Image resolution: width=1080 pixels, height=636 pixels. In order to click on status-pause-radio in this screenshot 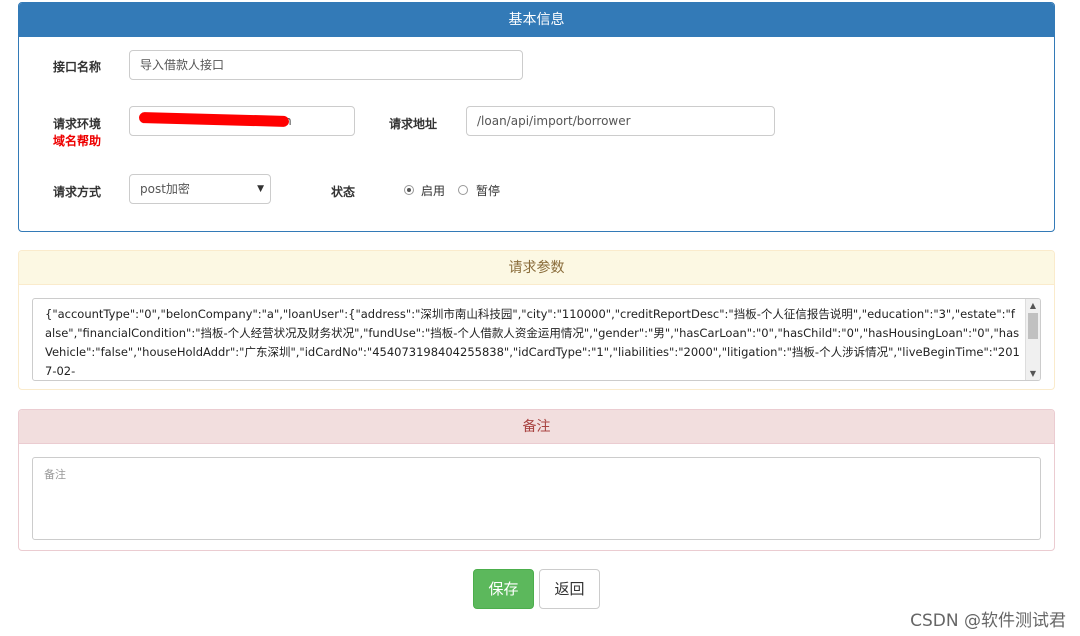, I will do `click(463, 190)`.